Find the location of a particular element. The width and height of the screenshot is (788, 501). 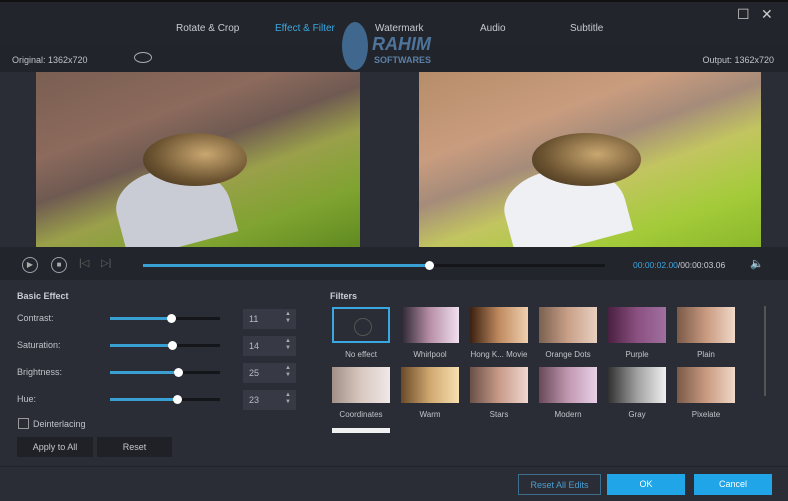

tab-effect-filter: Effect & Filter is located at coordinates (305, 28).